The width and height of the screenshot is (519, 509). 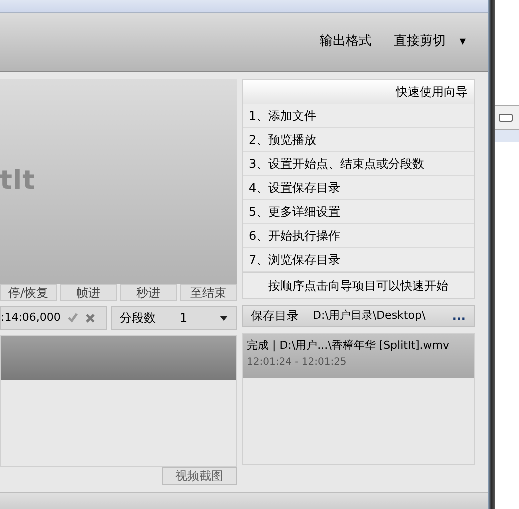 What do you see at coordinates (297, 363) in the screenshot?
I see `result-time: 12:01:24 - 12:01:25` at bounding box center [297, 363].